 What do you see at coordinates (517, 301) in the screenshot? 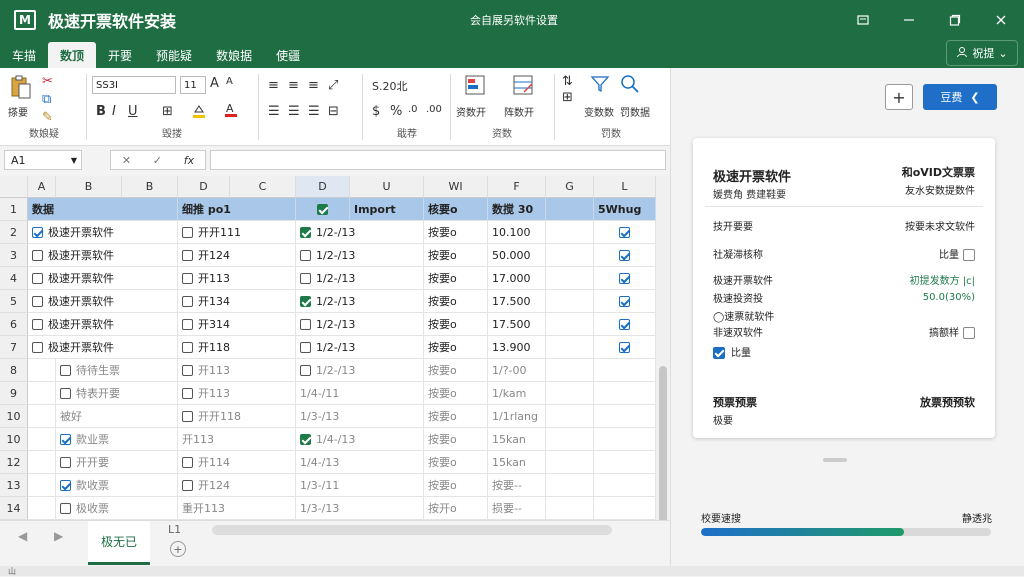
I see `amount: 17.500` at bounding box center [517, 301].